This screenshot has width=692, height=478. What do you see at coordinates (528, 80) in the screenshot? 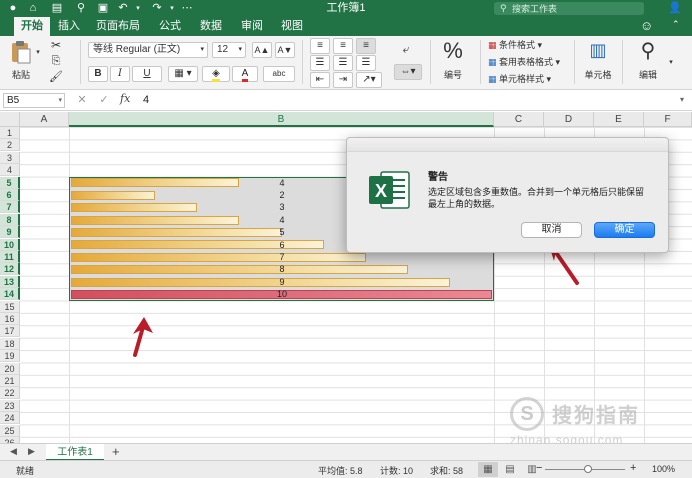
I see `cell-styles-button: ▦ 单元格样式 ▾` at bounding box center [528, 80].